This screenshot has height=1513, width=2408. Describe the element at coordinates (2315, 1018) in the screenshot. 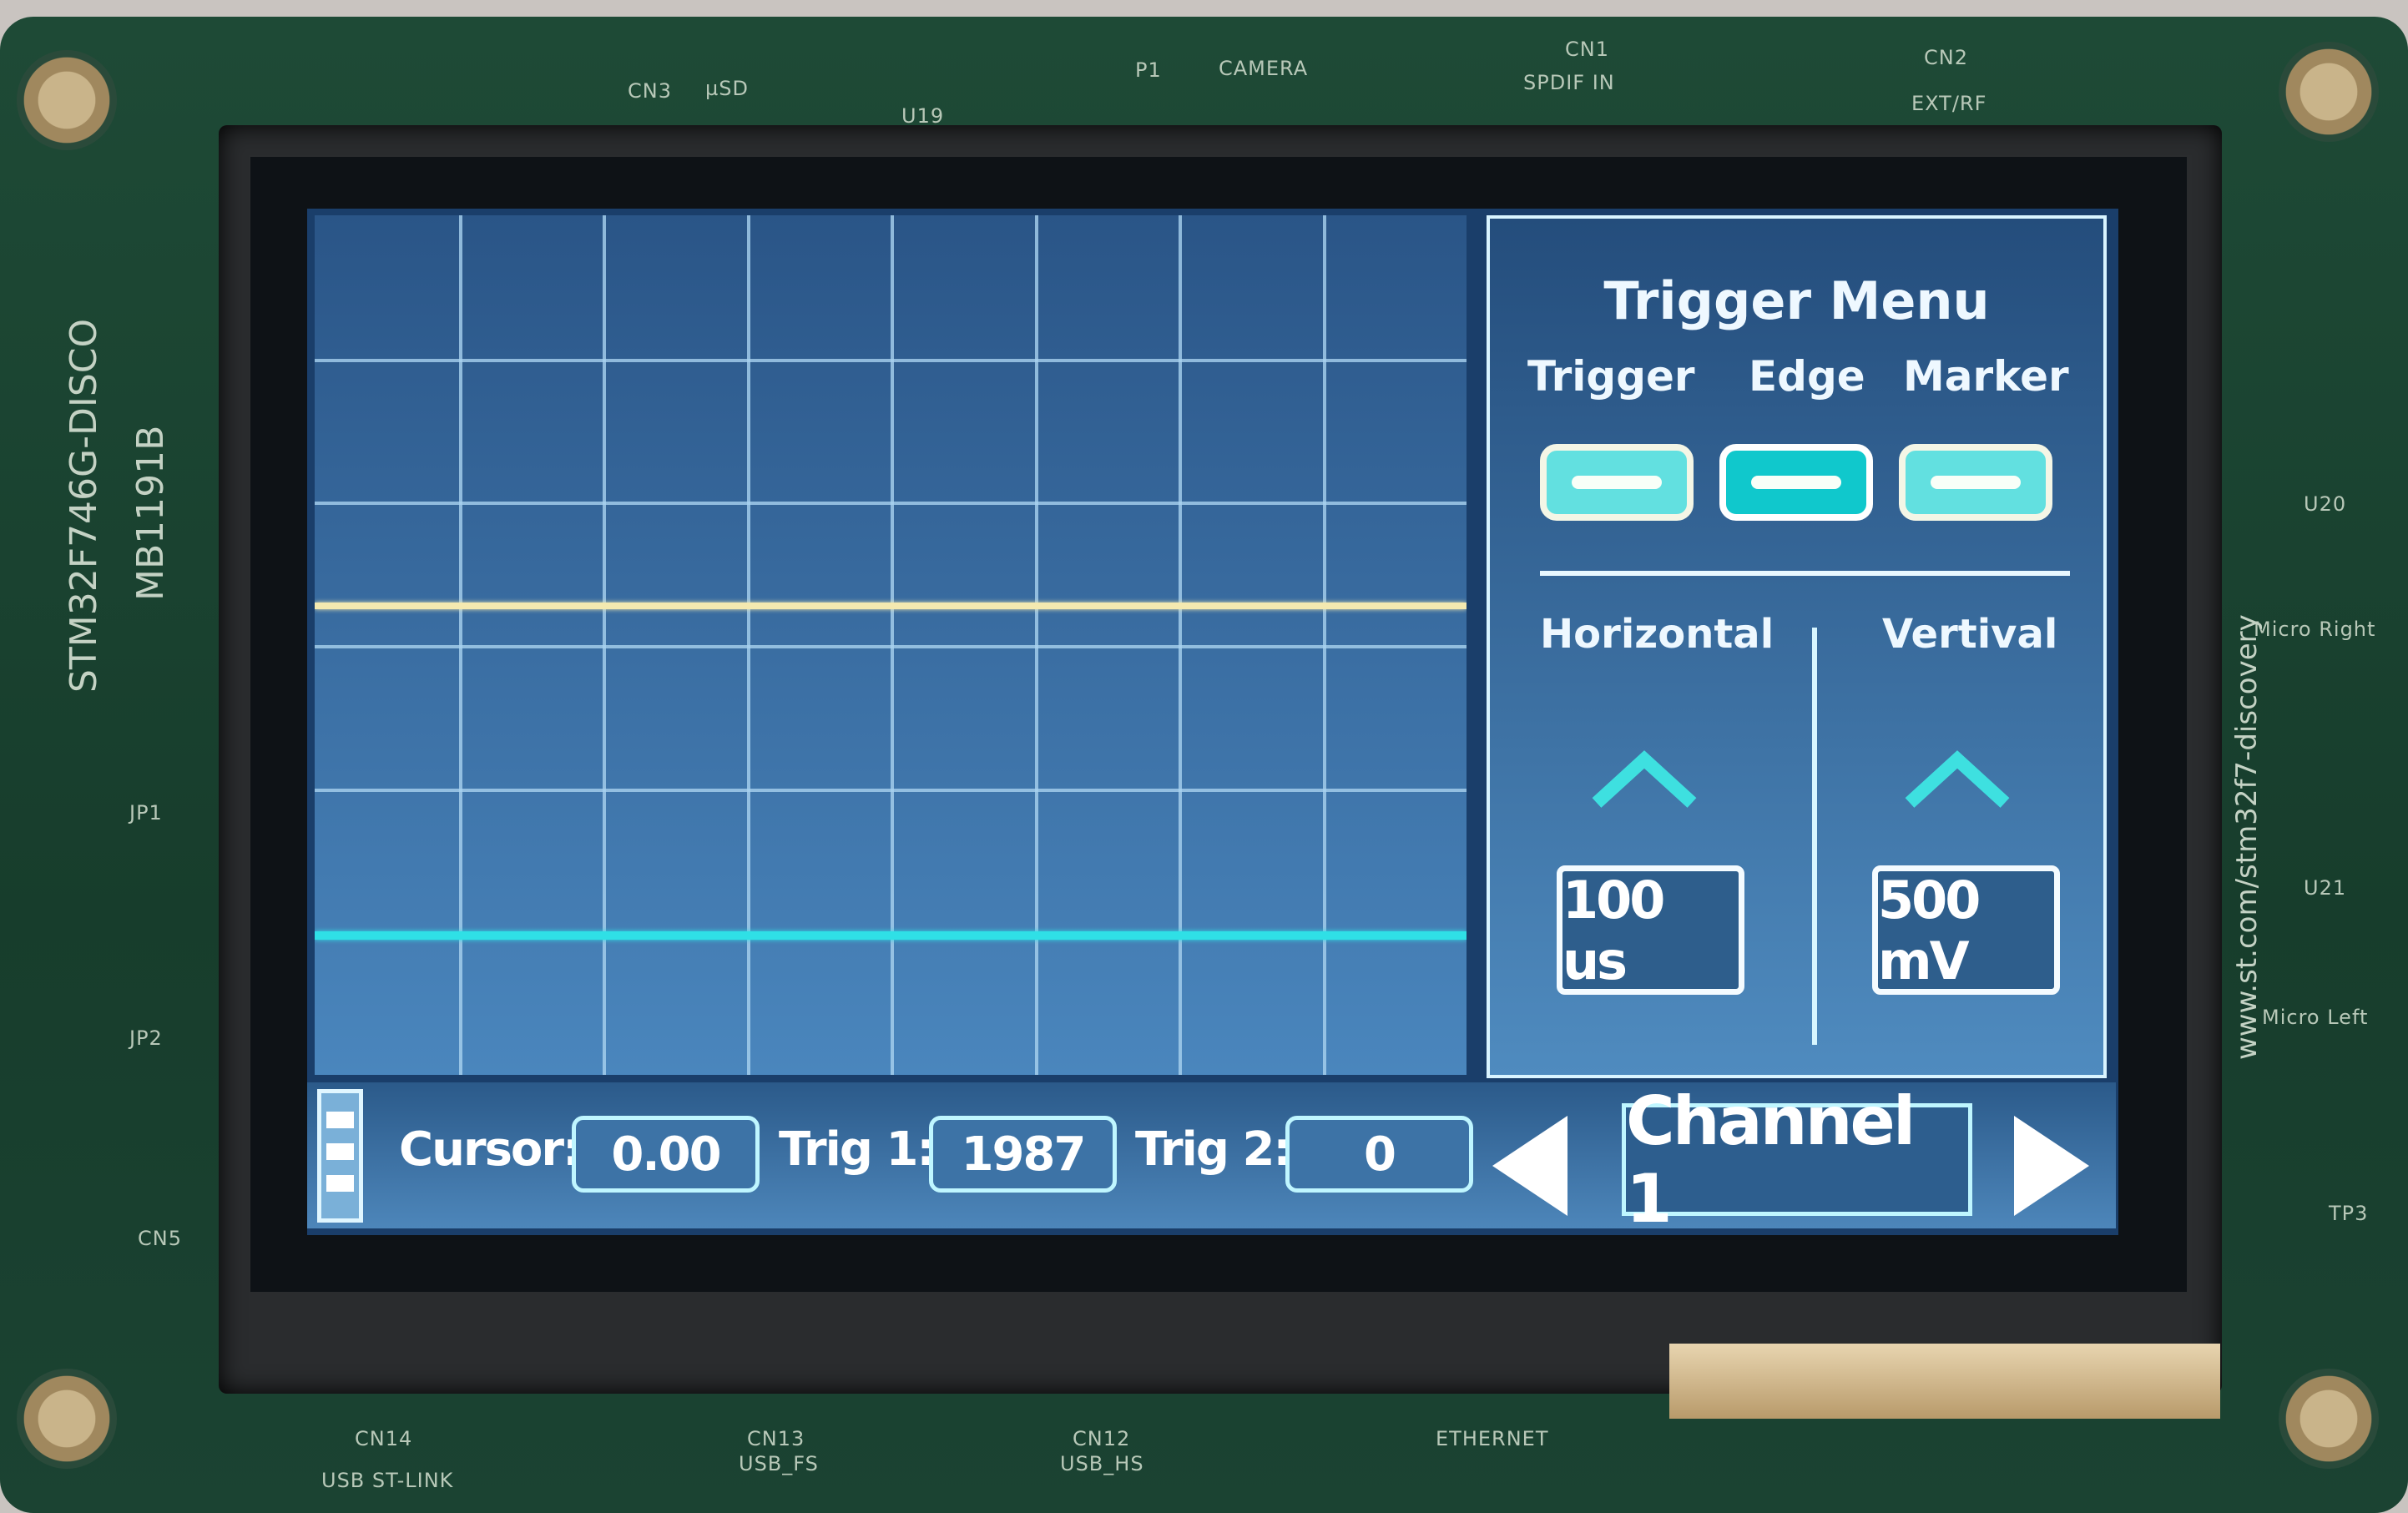

I see `silk-micro-left: Micro Left` at that location.